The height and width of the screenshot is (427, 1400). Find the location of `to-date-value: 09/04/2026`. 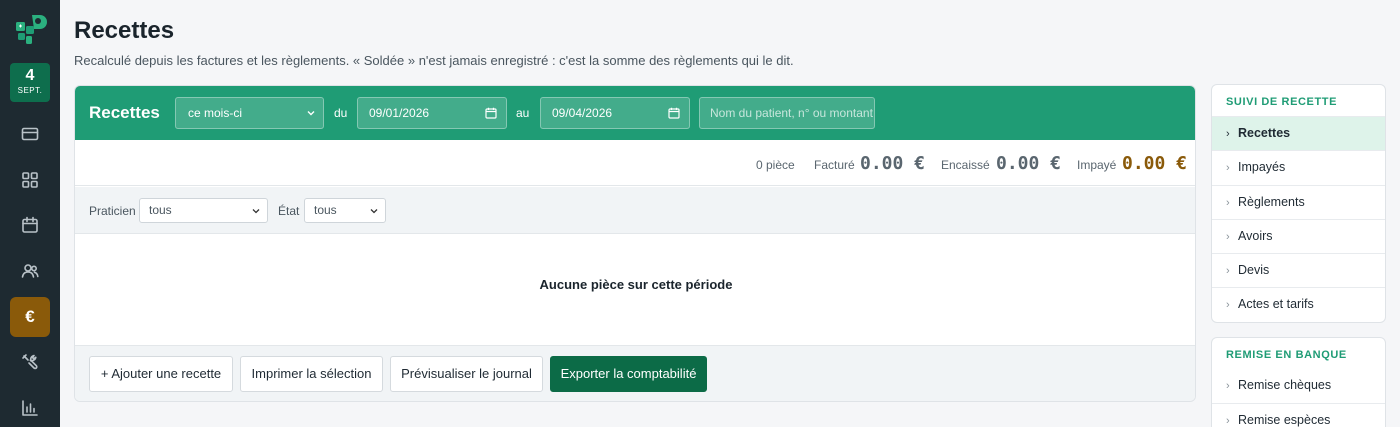

to-date-value: 09/04/2026 is located at coordinates (582, 113).